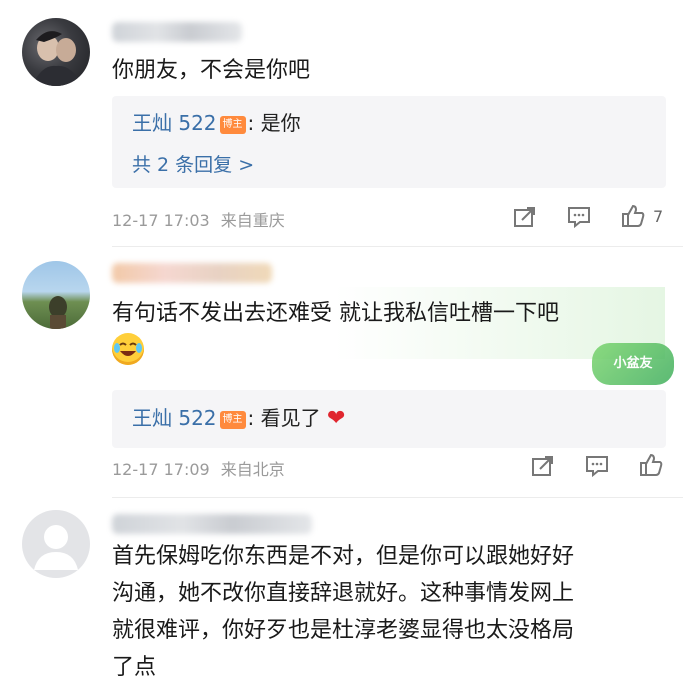 Image resolution: width=683 pixels, height=691 pixels. What do you see at coordinates (284, 418) in the screenshot?
I see `reply-text: : 看见了` at bounding box center [284, 418].